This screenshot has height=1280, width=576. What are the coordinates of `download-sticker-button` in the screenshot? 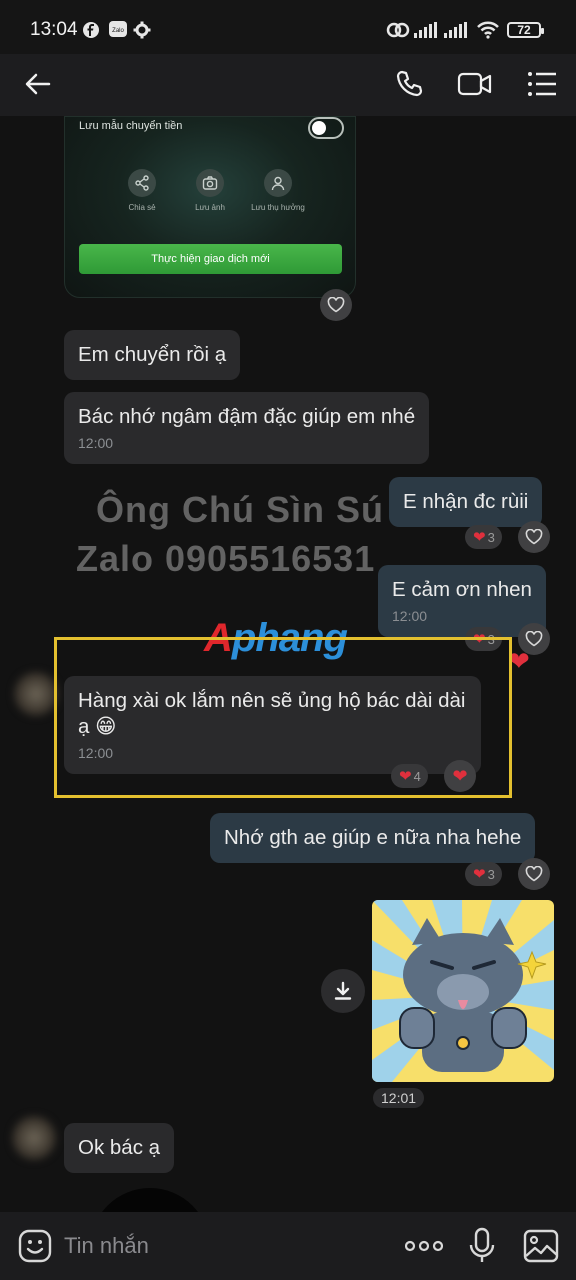 It's located at (343, 991).